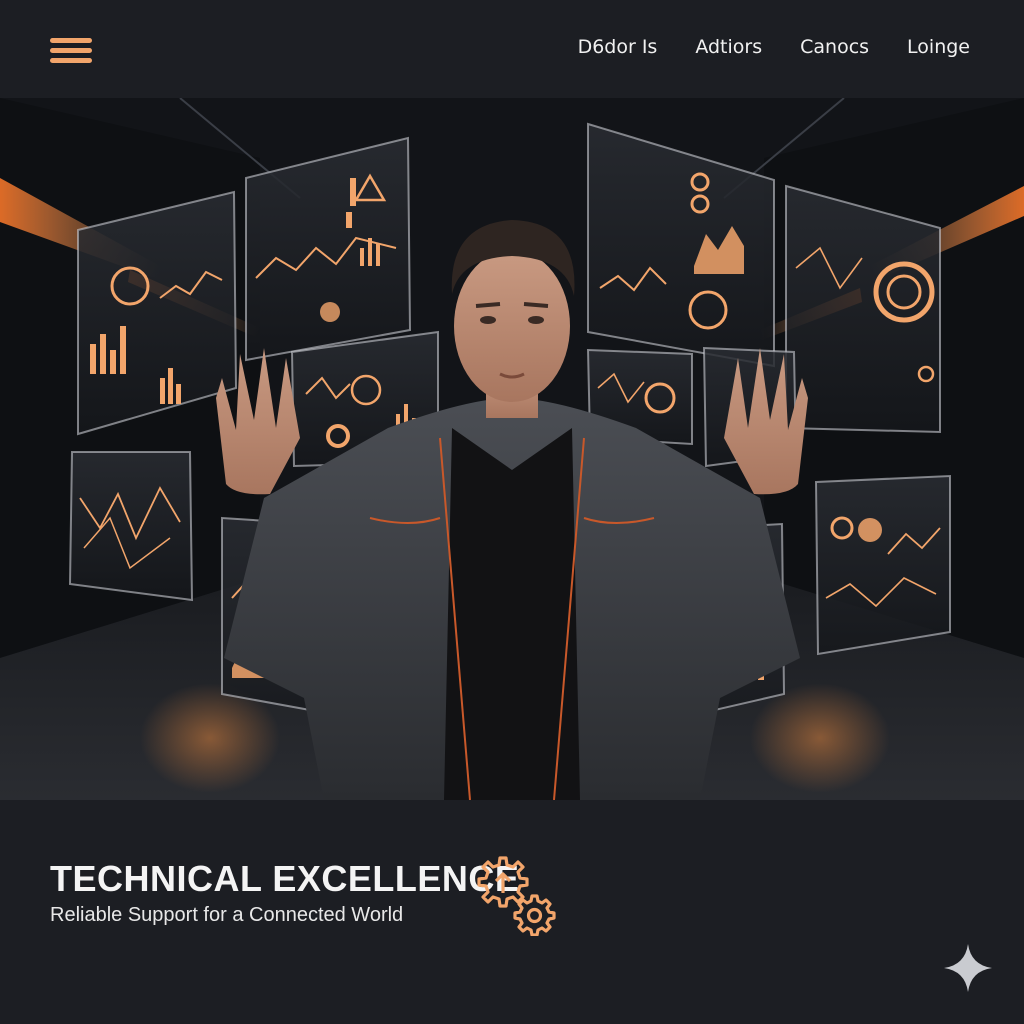 The image size is (1024, 1024). I want to click on nav-item-2: Adtiors, so click(728, 47).